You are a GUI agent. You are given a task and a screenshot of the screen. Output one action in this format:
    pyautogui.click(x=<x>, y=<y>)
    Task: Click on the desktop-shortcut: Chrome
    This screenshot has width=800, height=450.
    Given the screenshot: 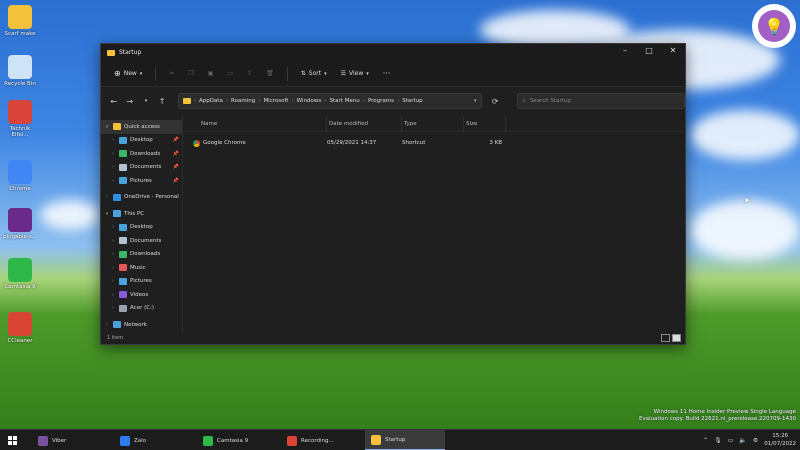 What is the action you would take?
    pyautogui.click(x=20, y=176)
    